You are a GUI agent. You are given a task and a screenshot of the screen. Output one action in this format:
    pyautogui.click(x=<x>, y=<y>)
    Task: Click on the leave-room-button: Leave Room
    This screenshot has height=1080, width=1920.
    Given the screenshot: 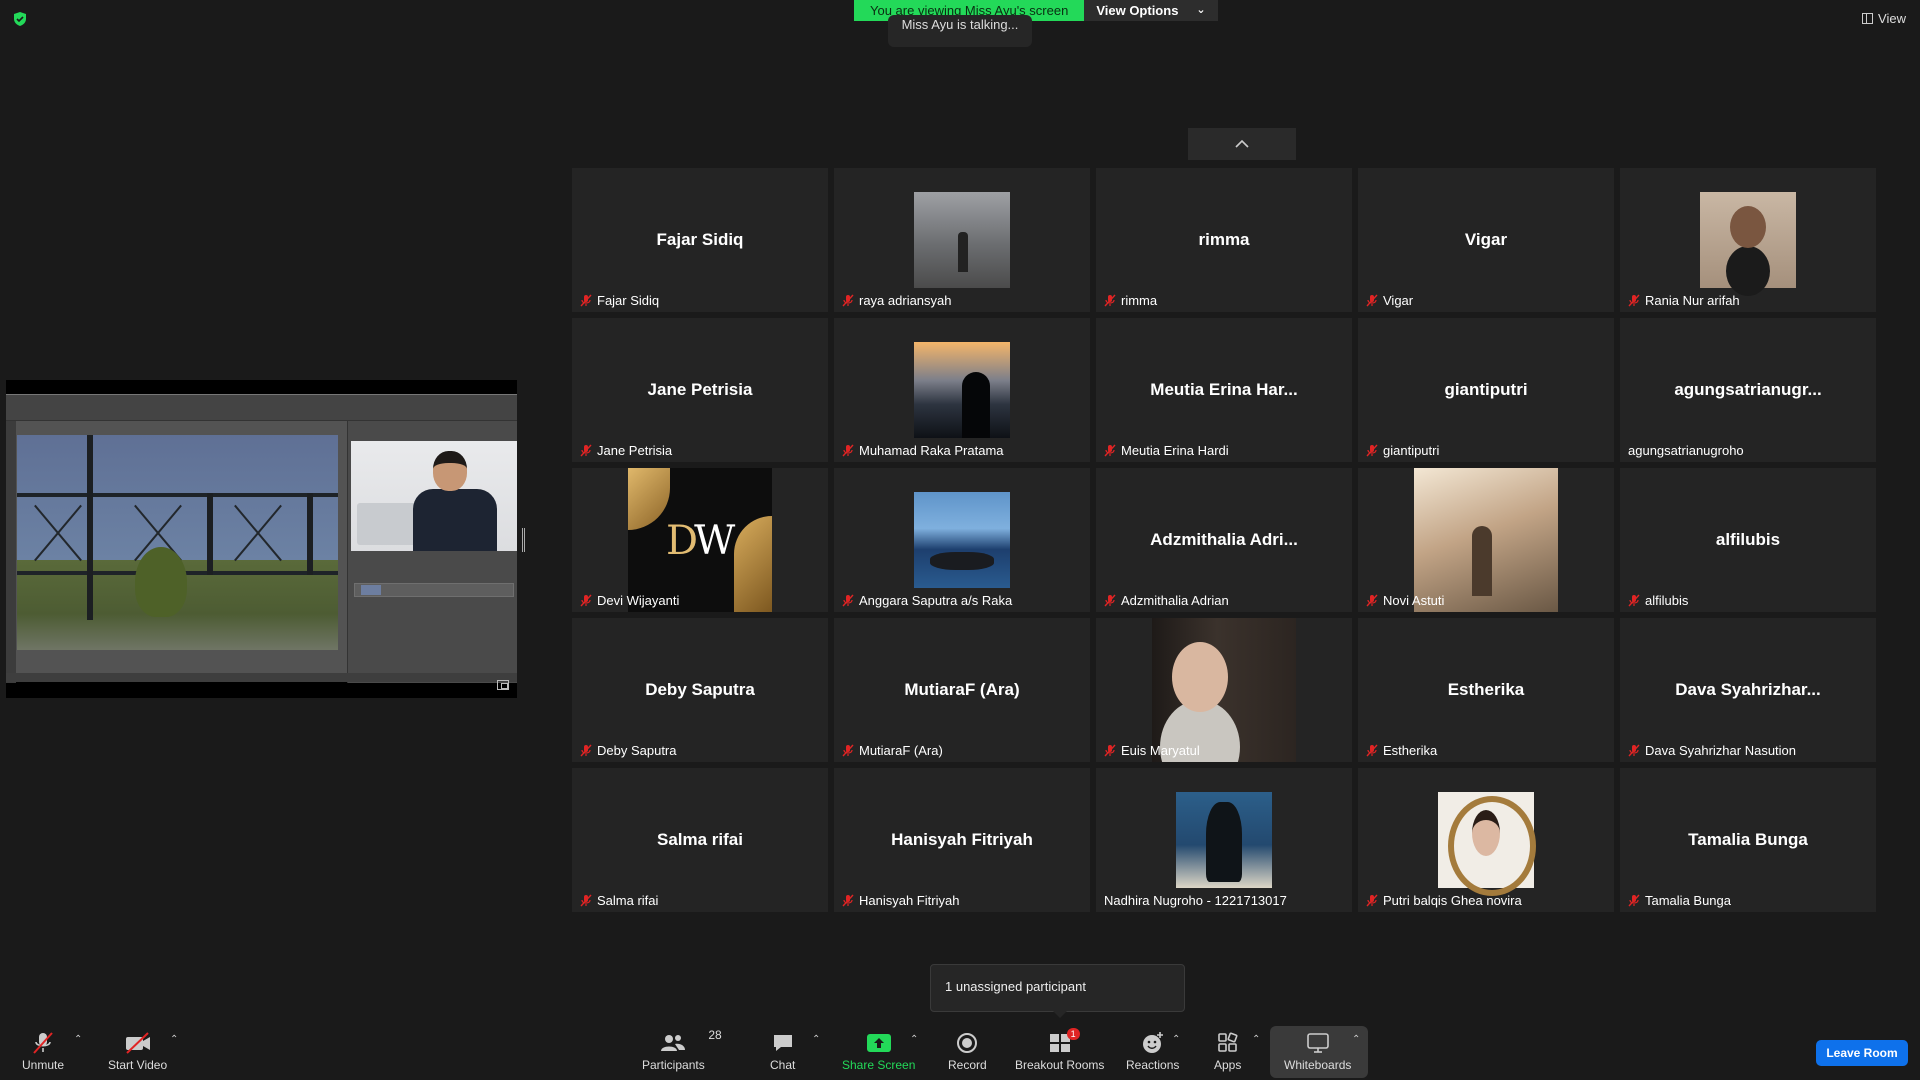 What is the action you would take?
    pyautogui.click(x=1862, y=1053)
    